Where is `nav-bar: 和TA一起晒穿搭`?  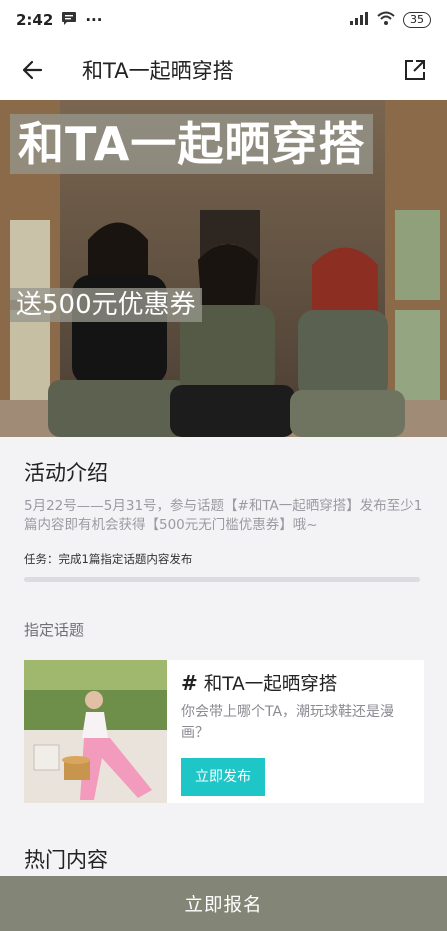 nav-bar: 和TA一起晒穿搭 is located at coordinates (223, 70).